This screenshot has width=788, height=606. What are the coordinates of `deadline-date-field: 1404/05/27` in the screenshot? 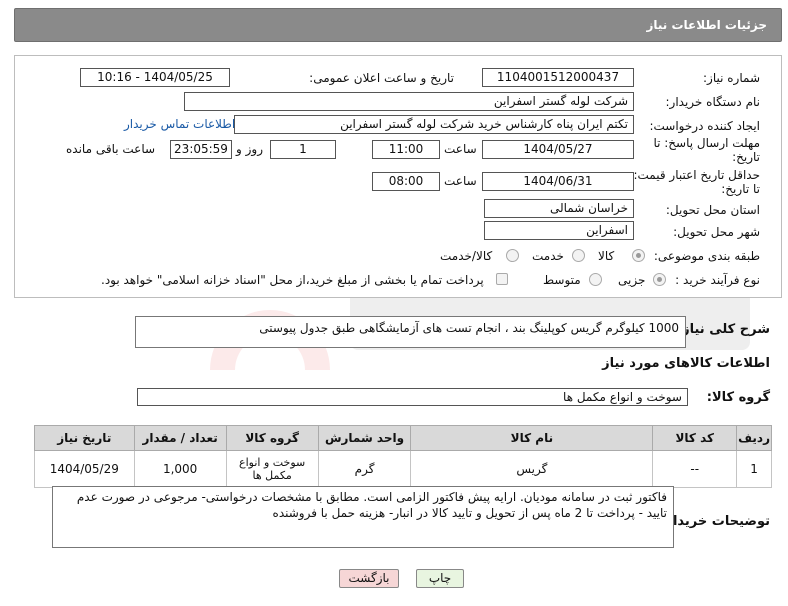 It's located at (558, 149).